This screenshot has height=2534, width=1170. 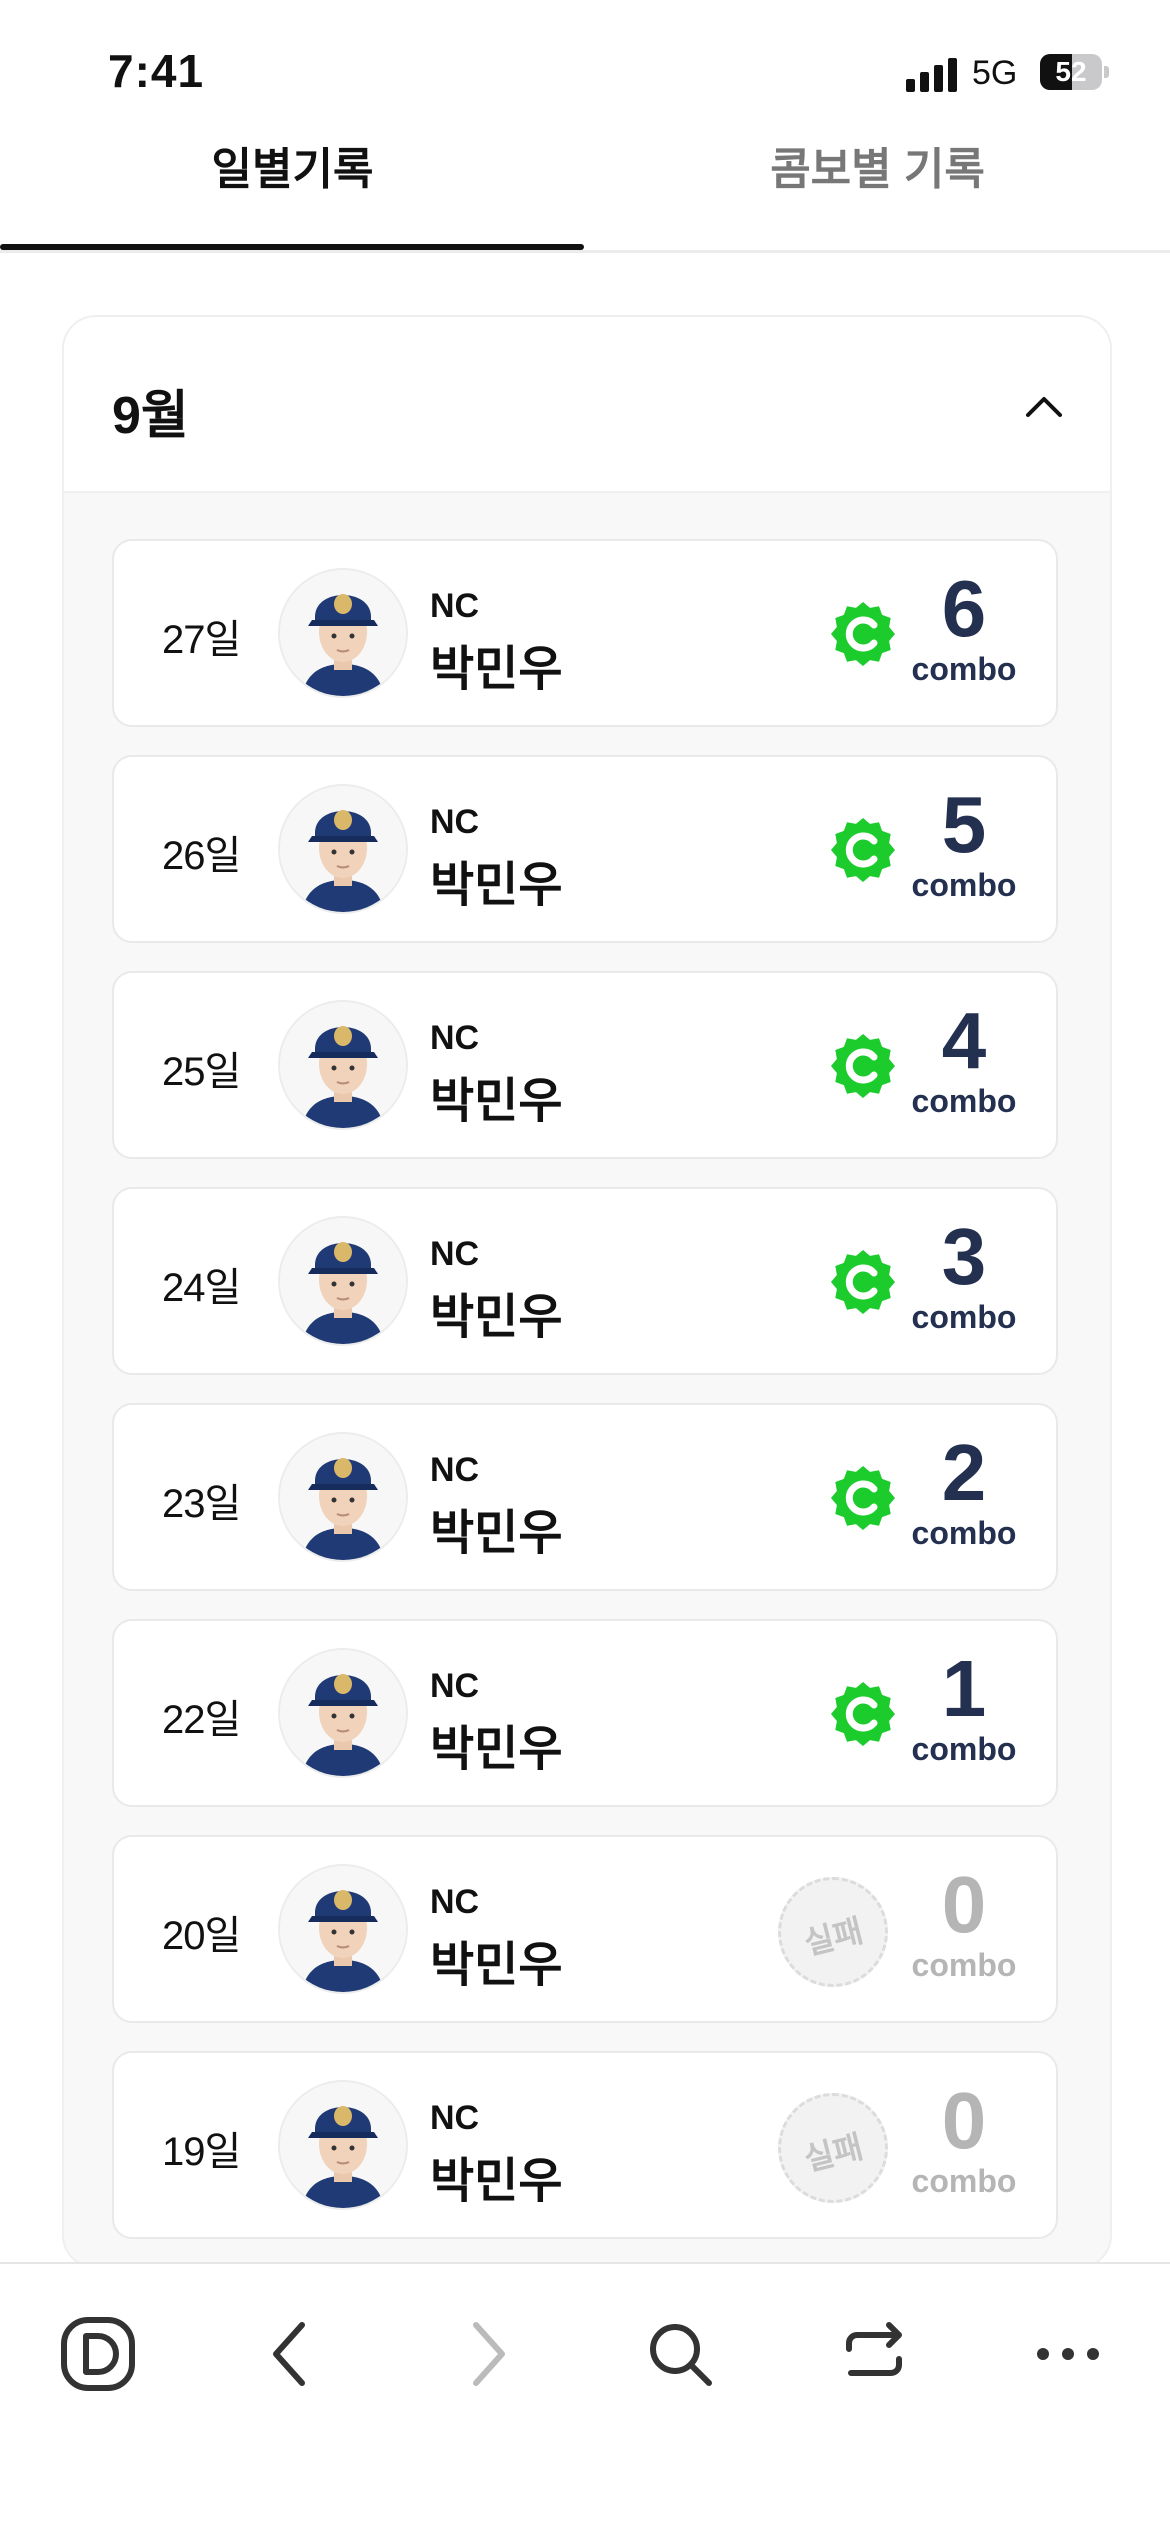 I want to click on record-date: 23일, so click(x=201, y=1504).